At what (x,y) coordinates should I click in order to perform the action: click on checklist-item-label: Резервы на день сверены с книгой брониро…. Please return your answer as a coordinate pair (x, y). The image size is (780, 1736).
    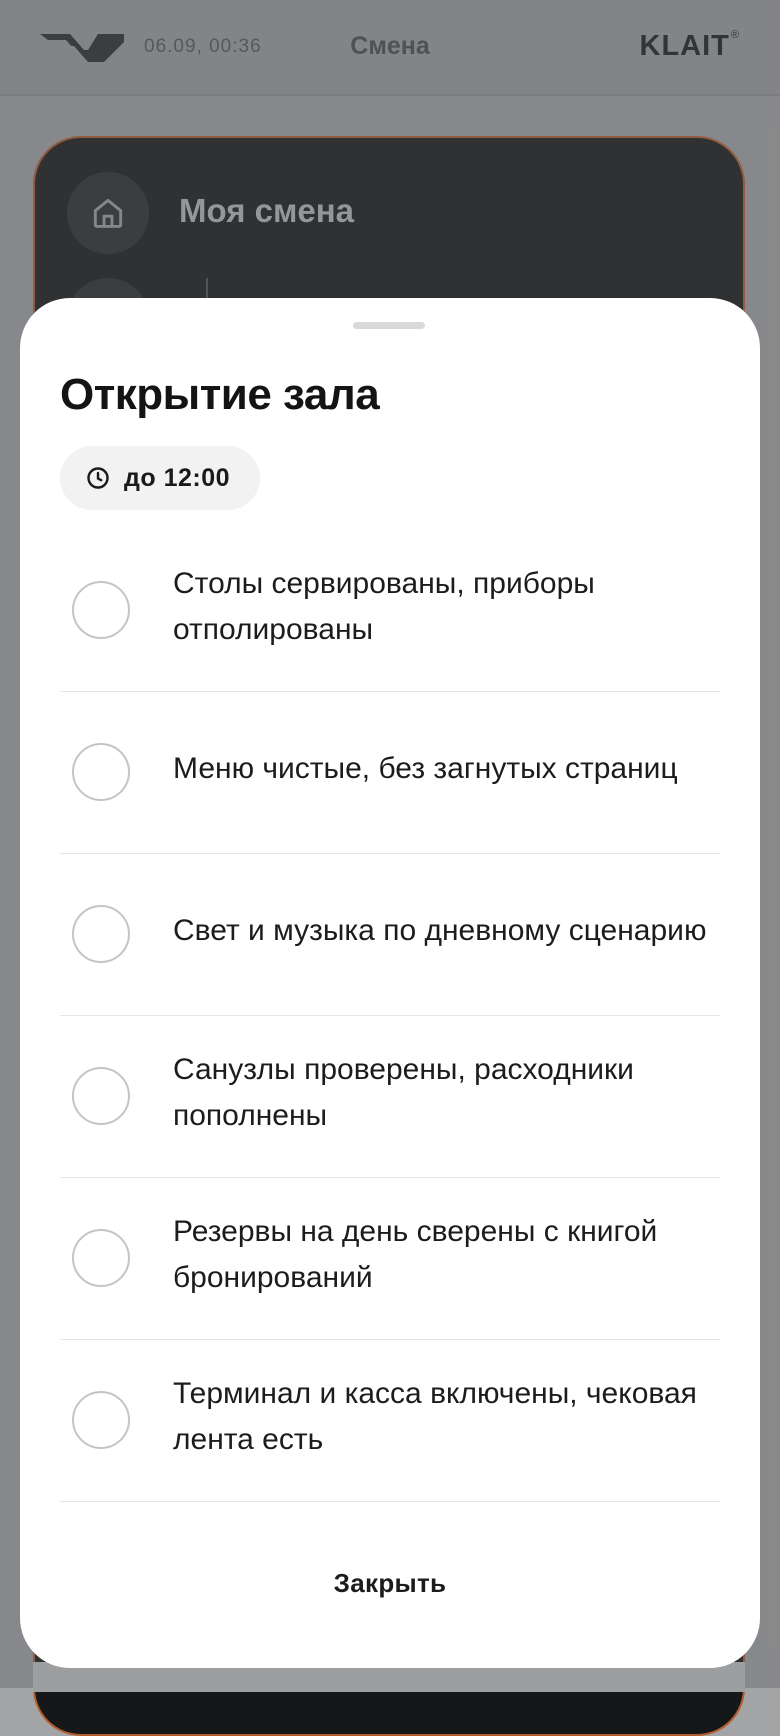
    Looking at the image, I should click on (415, 1254).